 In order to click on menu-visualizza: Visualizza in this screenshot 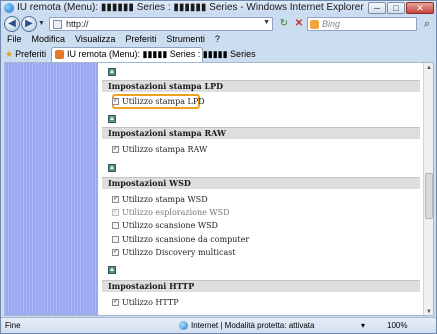, I will do `click(95, 39)`.